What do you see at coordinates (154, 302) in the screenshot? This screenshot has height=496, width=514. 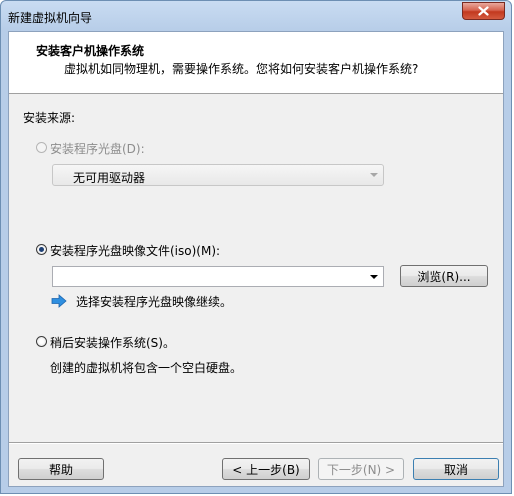 I see `iso-hint-text: 选择安装程序光盘映像继续。` at bounding box center [154, 302].